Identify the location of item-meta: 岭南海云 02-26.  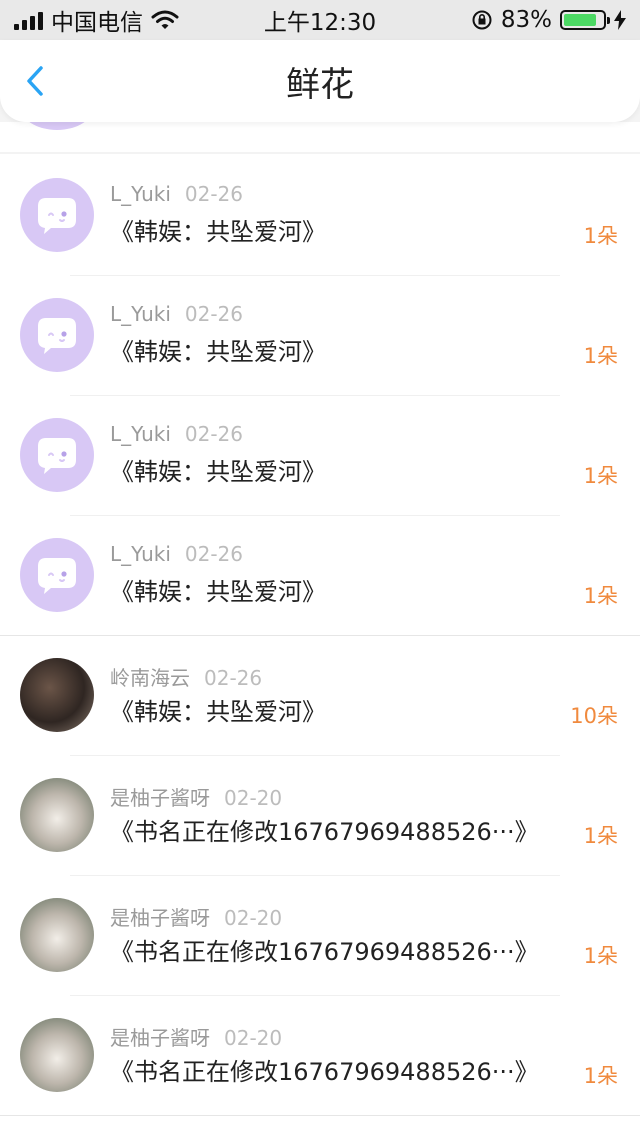
(186, 676).